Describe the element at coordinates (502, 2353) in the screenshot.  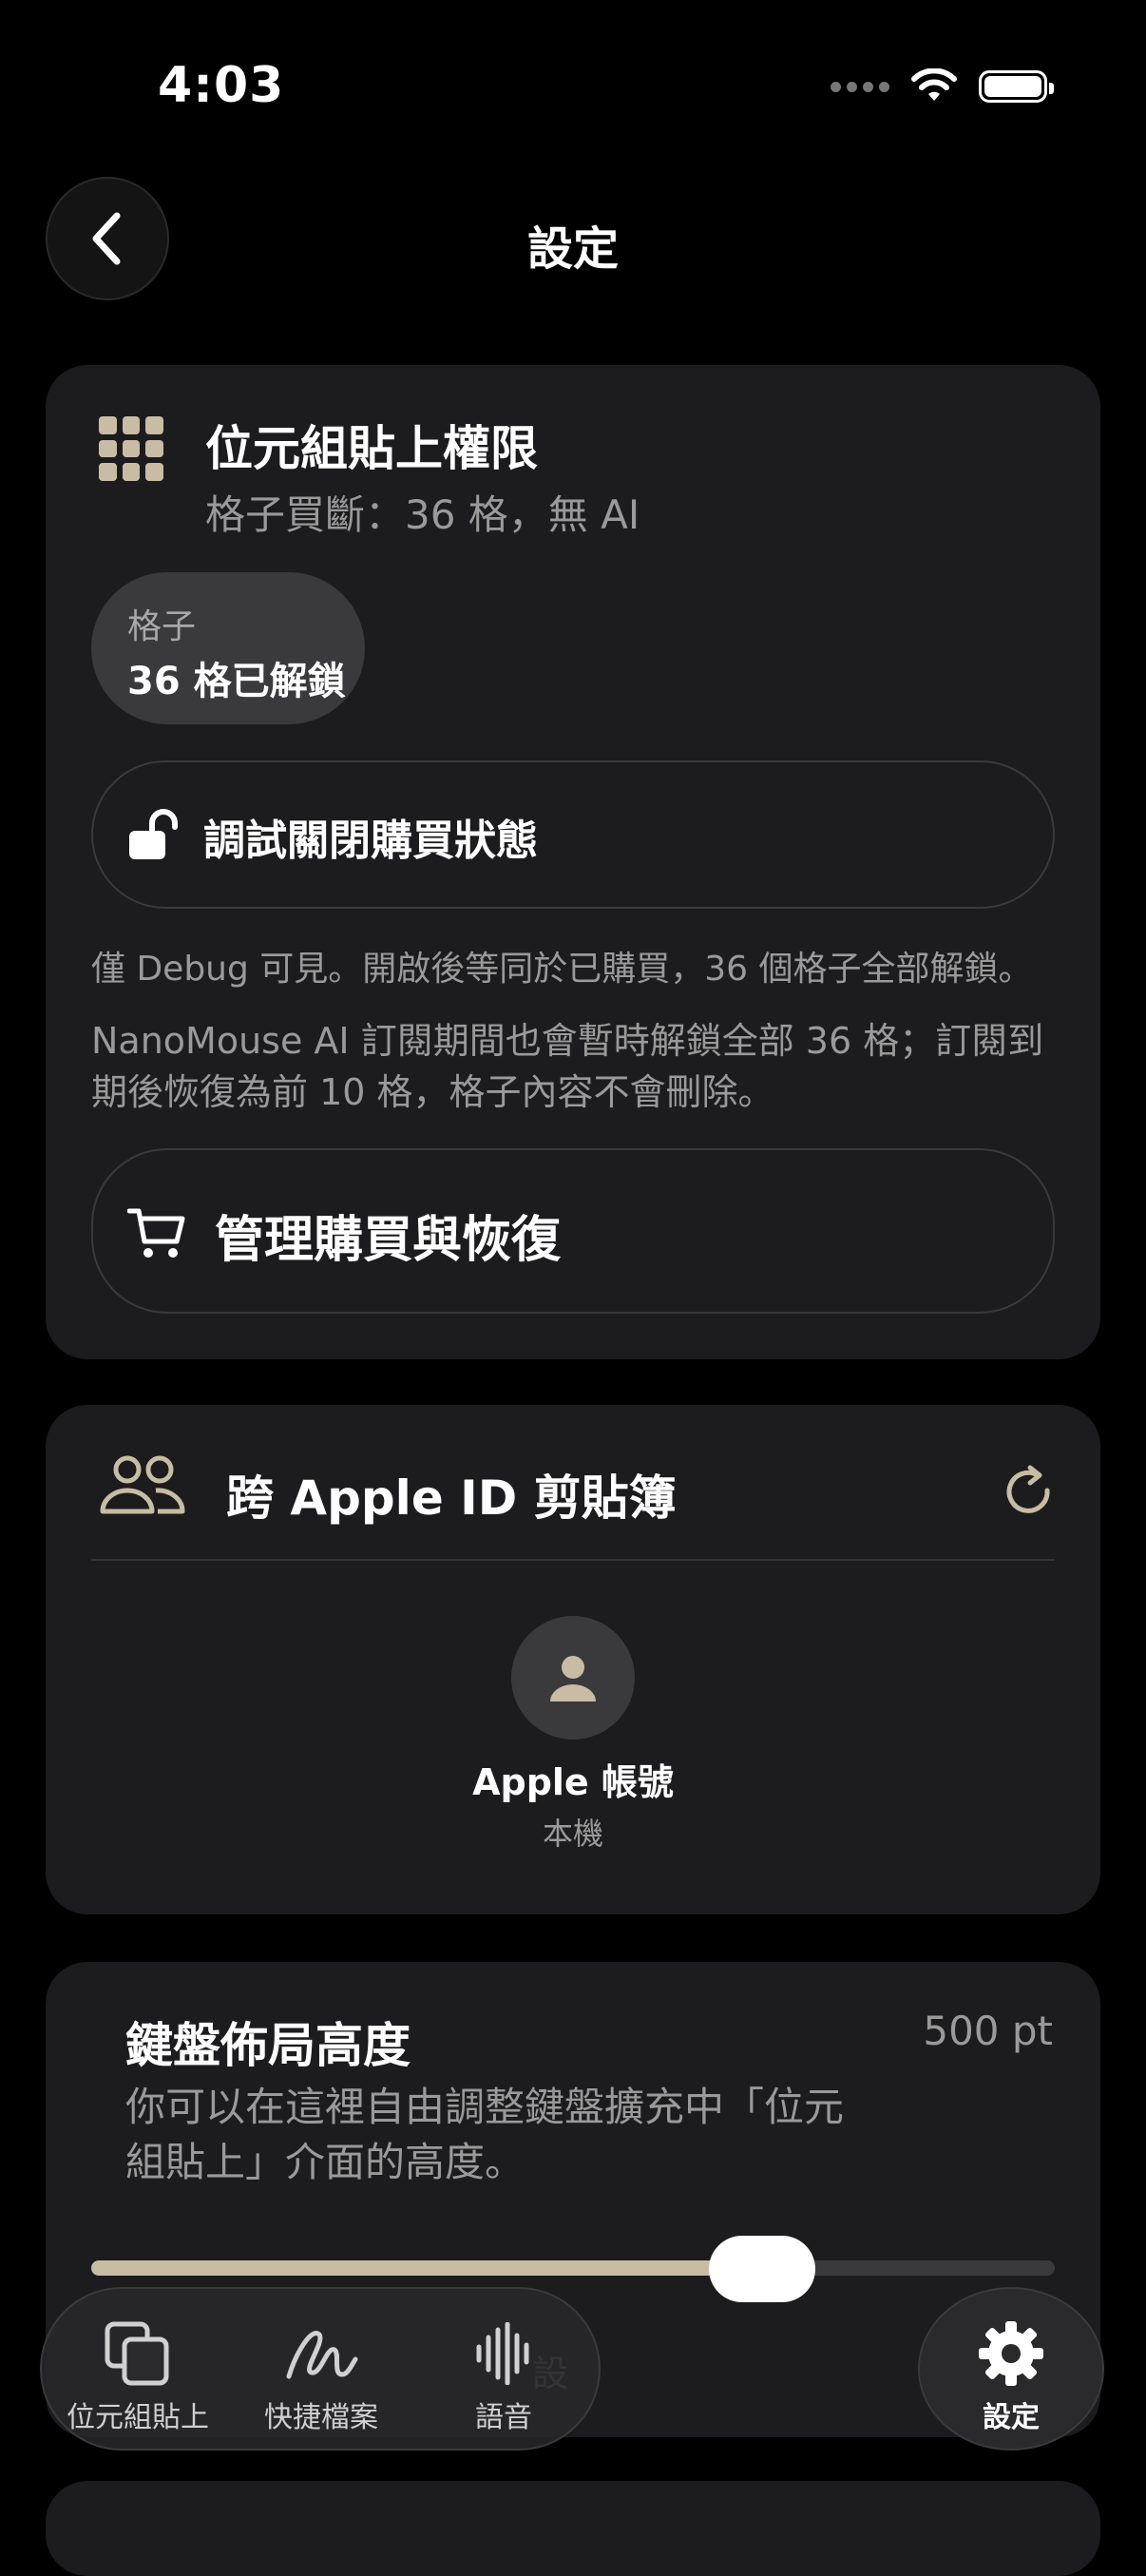
I see `waveform-icon` at that location.